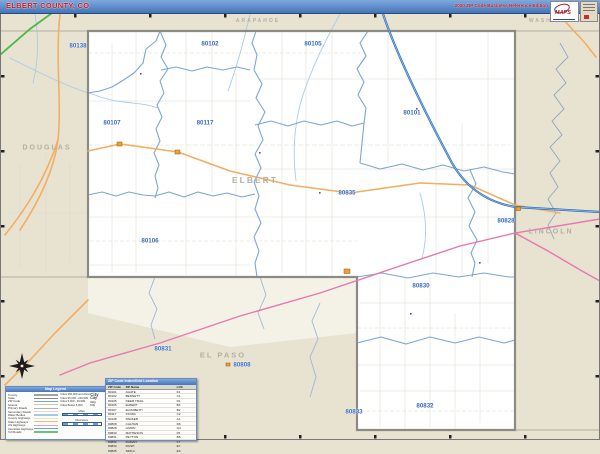  What do you see at coordinates (589, 11) in the screenshot?
I see `edition-booklet-thumb` at bounding box center [589, 11].